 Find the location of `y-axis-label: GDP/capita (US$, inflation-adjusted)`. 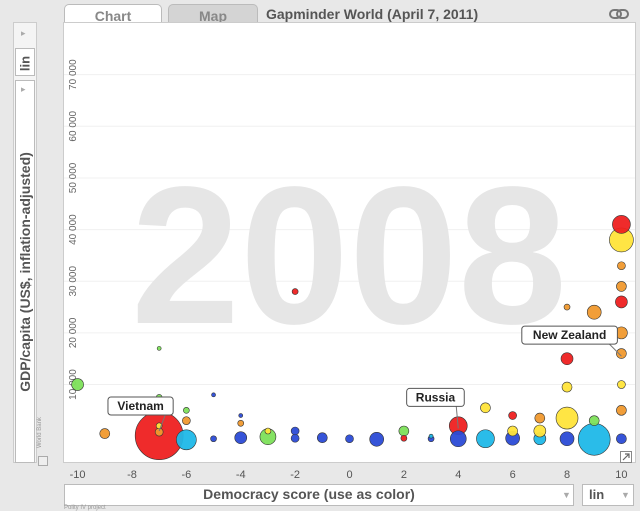

y-axis-label: GDP/capita (US$, inflation-adjusted) is located at coordinates (25, 272).